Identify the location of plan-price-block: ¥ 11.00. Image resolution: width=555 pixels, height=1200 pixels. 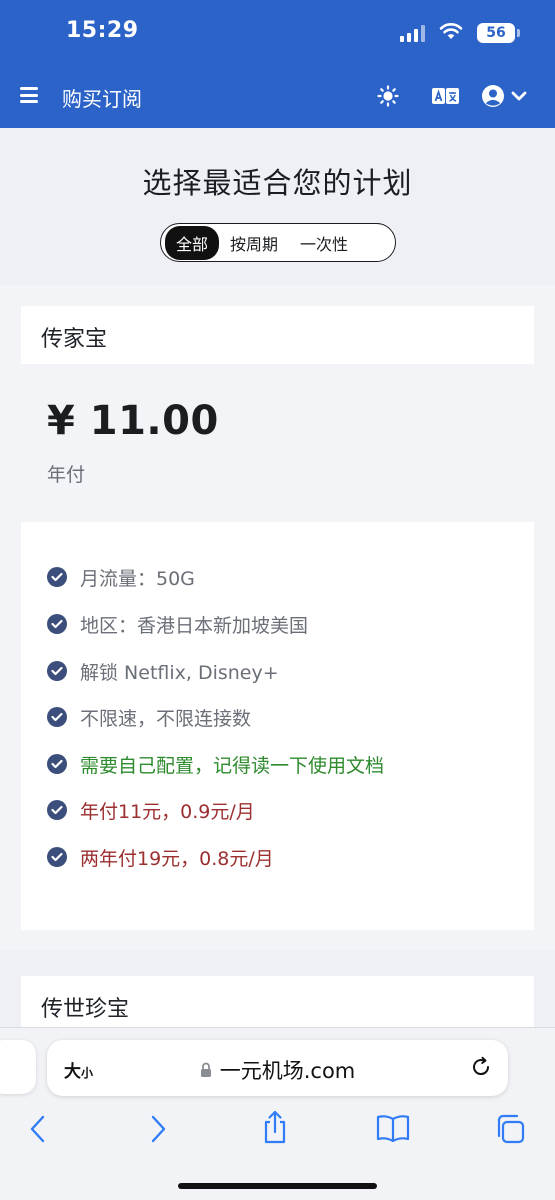
(133, 421).